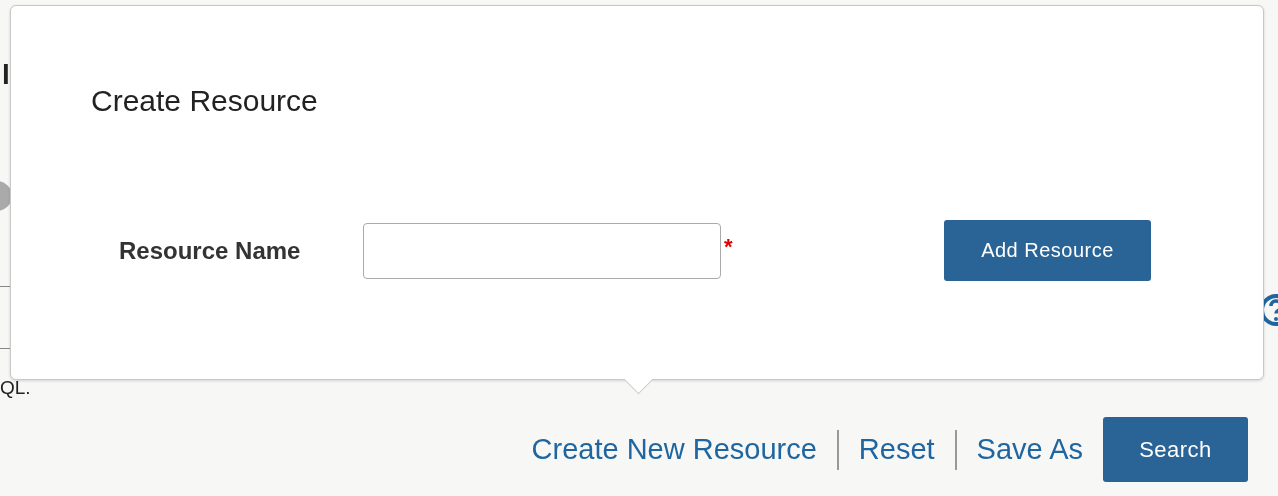 The width and height of the screenshot is (1278, 496). Describe the element at coordinates (15, 388) in the screenshot. I see `note-text: QL.` at that location.